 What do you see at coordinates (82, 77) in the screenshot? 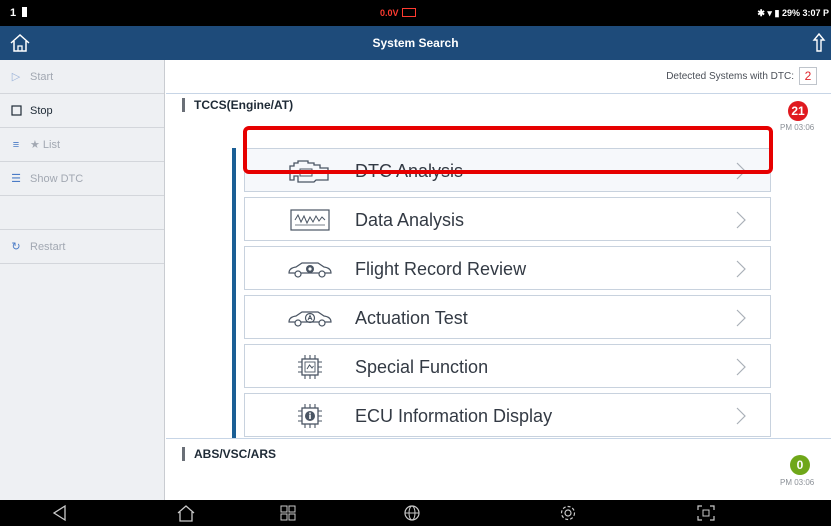
I see `sidebar-item-start: ▷ Start` at bounding box center [82, 77].